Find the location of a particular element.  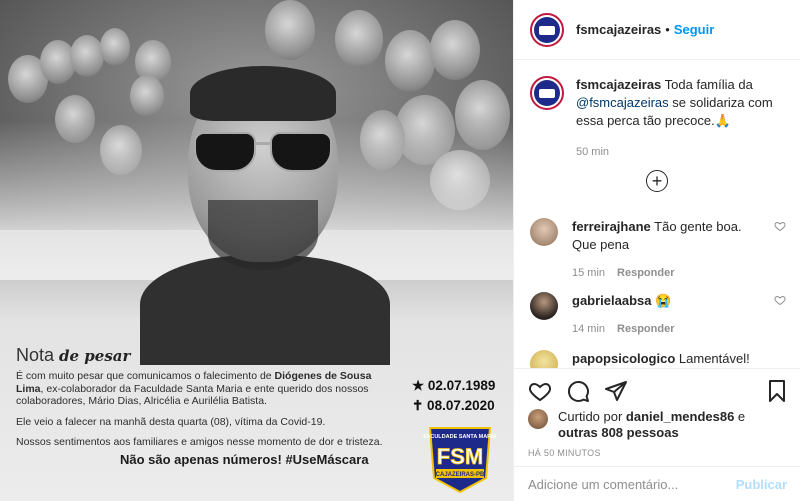

fsm-logo: FACULDADE SANTA MARIA FSM CAJAZEIRAS-PB is located at coordinates (460, 457).